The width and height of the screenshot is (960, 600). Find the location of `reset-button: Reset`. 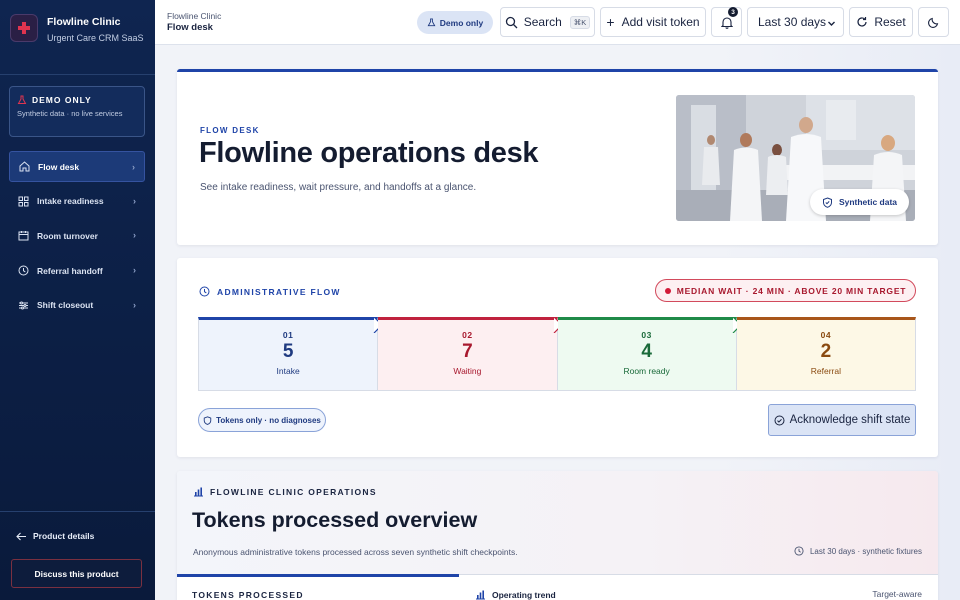

reset-button: Reset is located at coordinates (881, 22).